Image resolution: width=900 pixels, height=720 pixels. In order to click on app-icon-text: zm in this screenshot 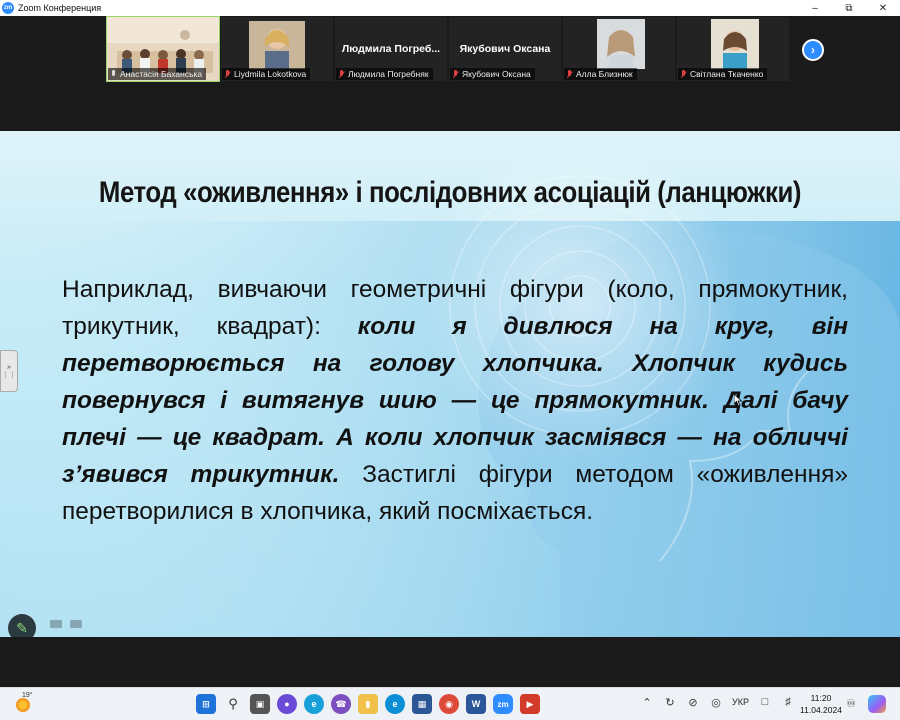, I will do `click(8, 8)`.